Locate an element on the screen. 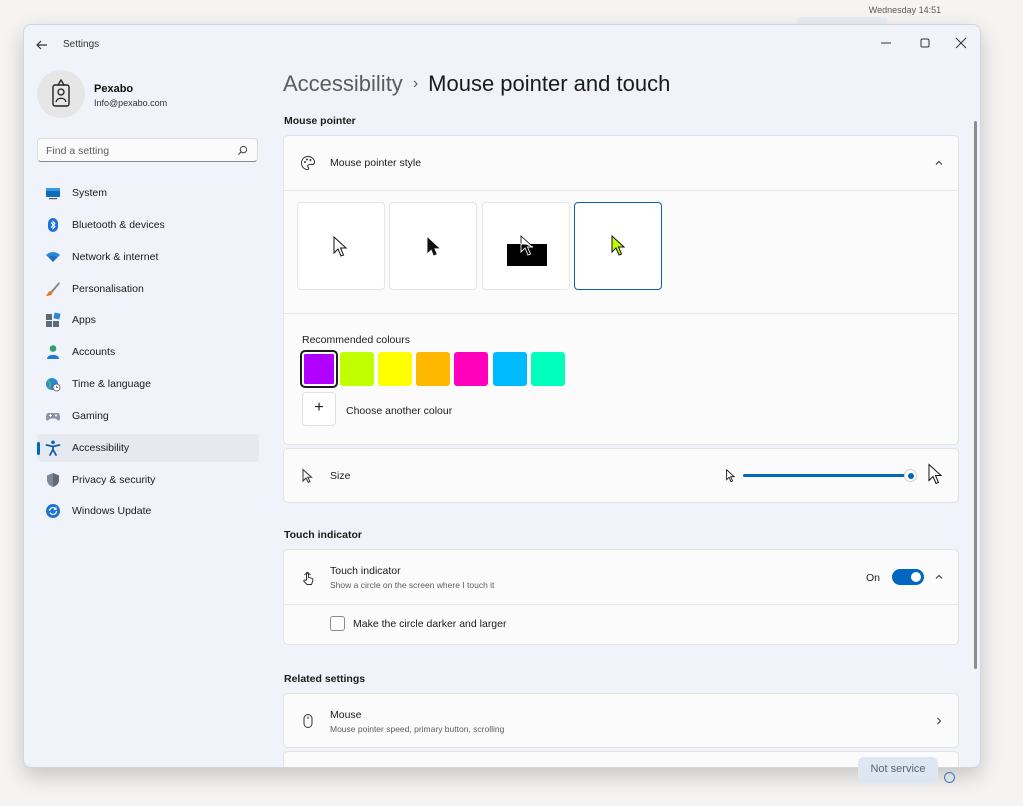 The image size is (1023, 806). pointer-style-white is located at coordinates (341, 246).